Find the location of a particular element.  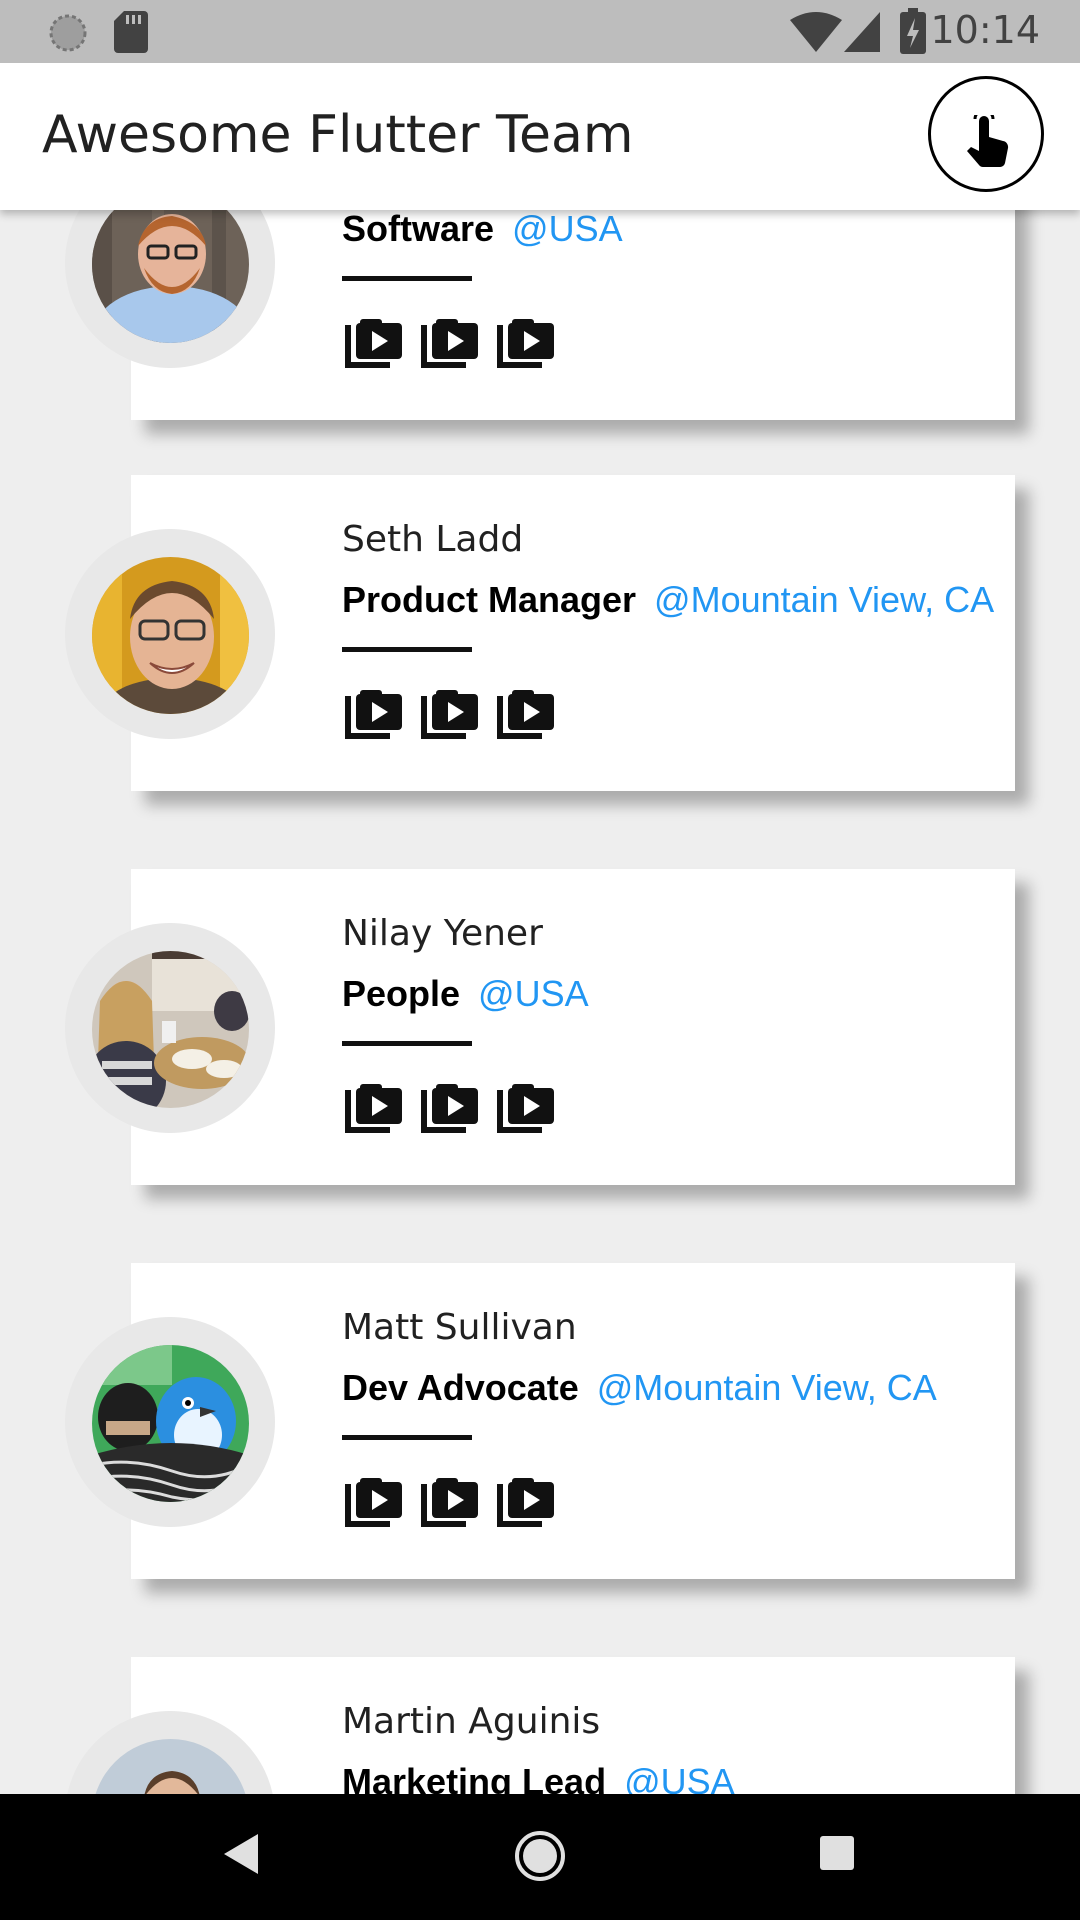

role-line: Dev Advocate @Mountain View, CA is located at coordinates (639, 1388).